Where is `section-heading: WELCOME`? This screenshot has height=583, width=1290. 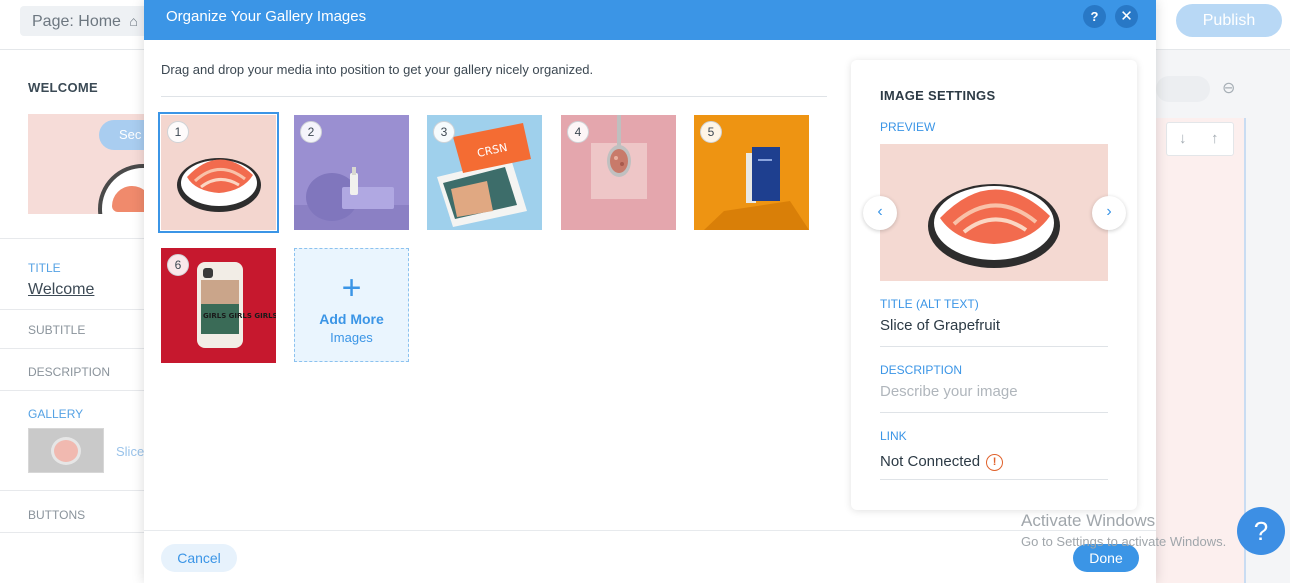 section-heading: WELCOME is located at coordinates (63, 87).